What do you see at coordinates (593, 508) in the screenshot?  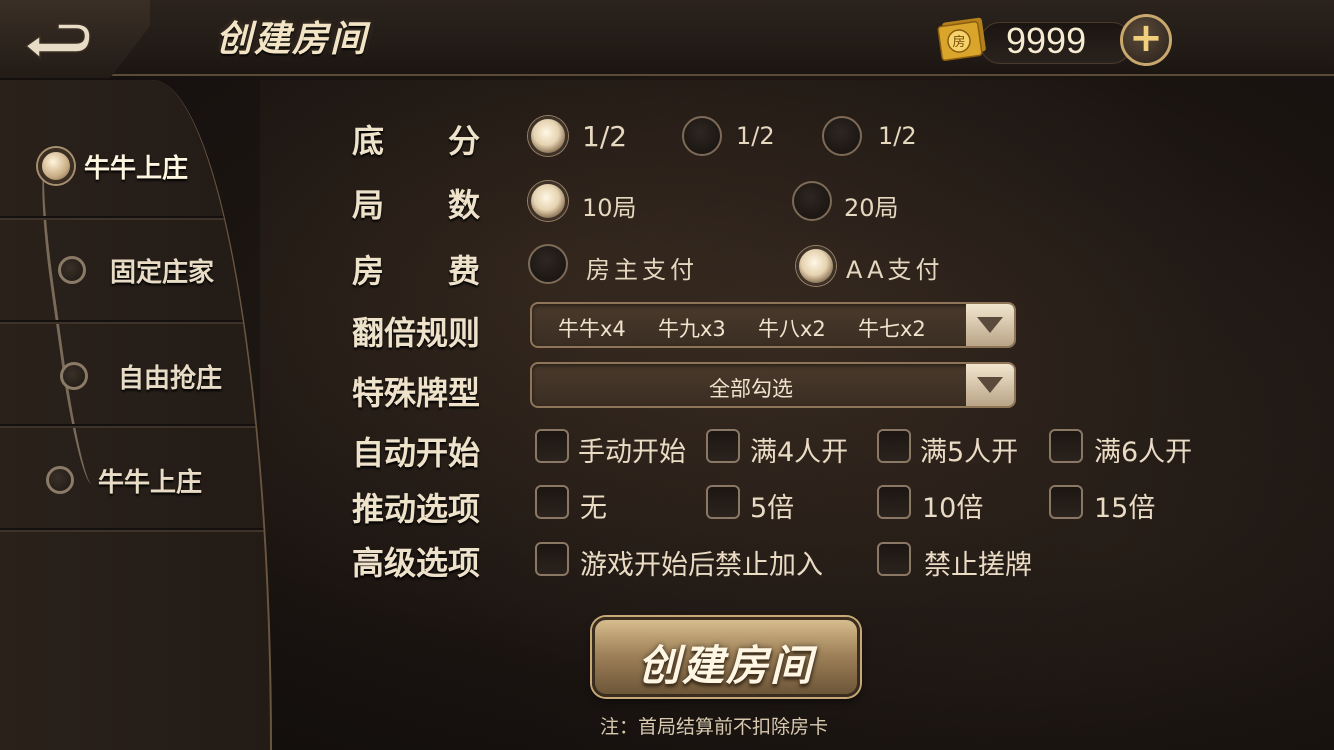 I see `push-option-none: 无` at bounding box center [593, 508].